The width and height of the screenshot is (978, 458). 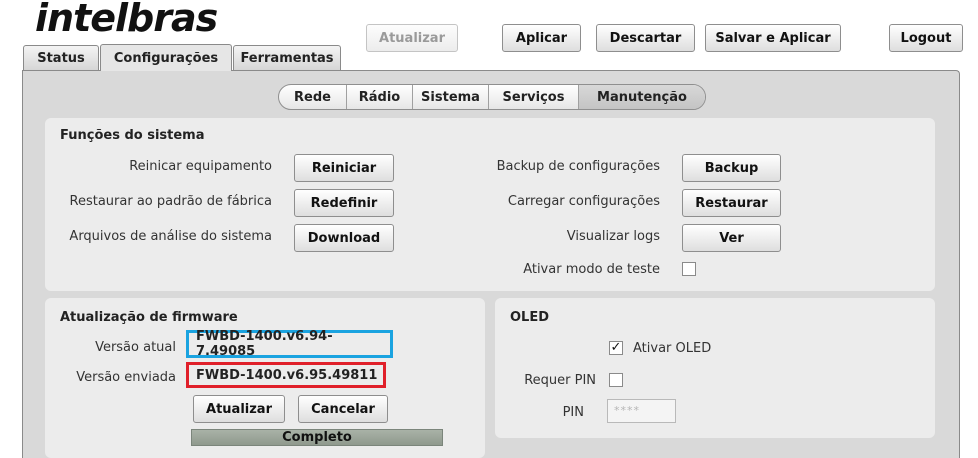 What do you see at coordinates (289, 344) in the screenshot?
I see `versao-atual-value: FWBD-1400.v6.94-7.49085` at bounding box center [289, 344].